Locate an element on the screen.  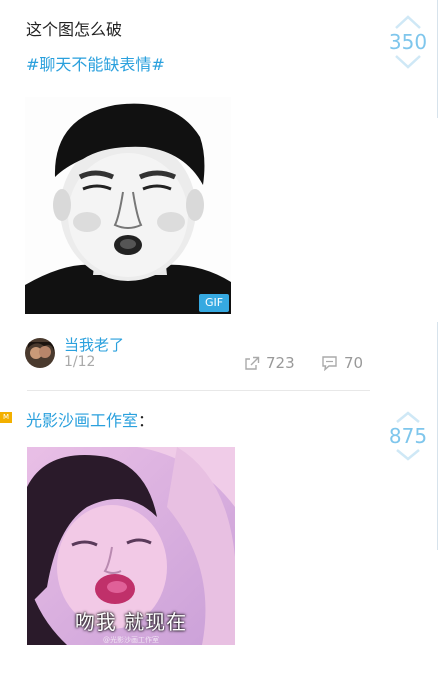
post-author-name: 光影沙画工作室 is located at coordinates (82, 420).